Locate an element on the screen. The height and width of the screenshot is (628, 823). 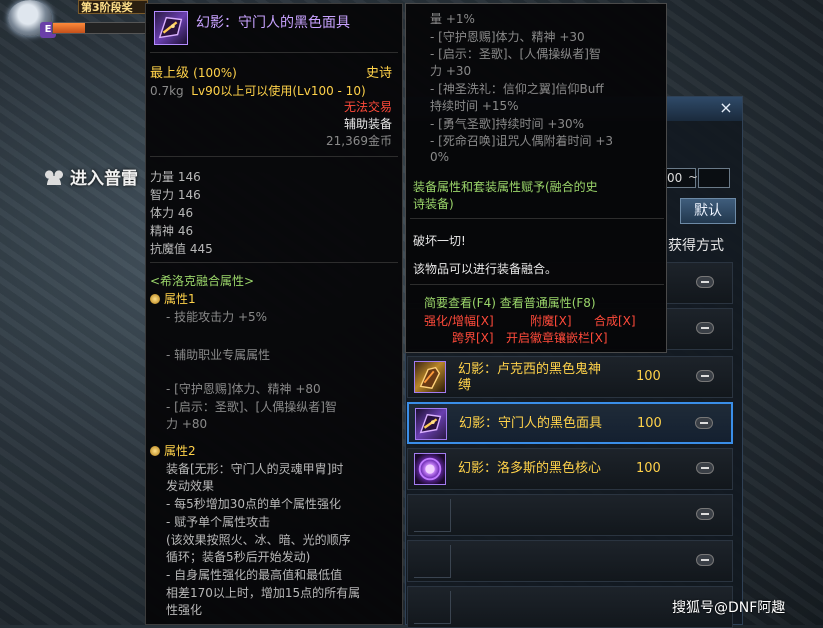
attr2-line: - 赋予单个属性攻击 is located at coordinates (218, 522).